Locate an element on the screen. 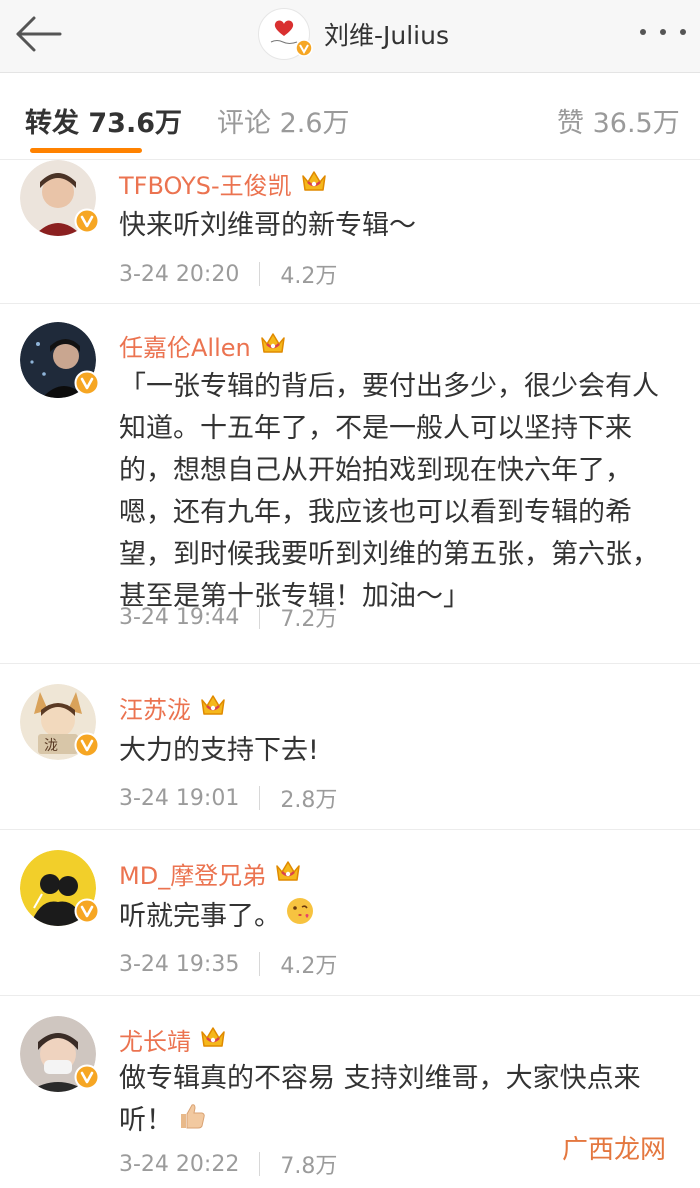  profile-header: 刘维-Julius is located at coordinates (353, 34).